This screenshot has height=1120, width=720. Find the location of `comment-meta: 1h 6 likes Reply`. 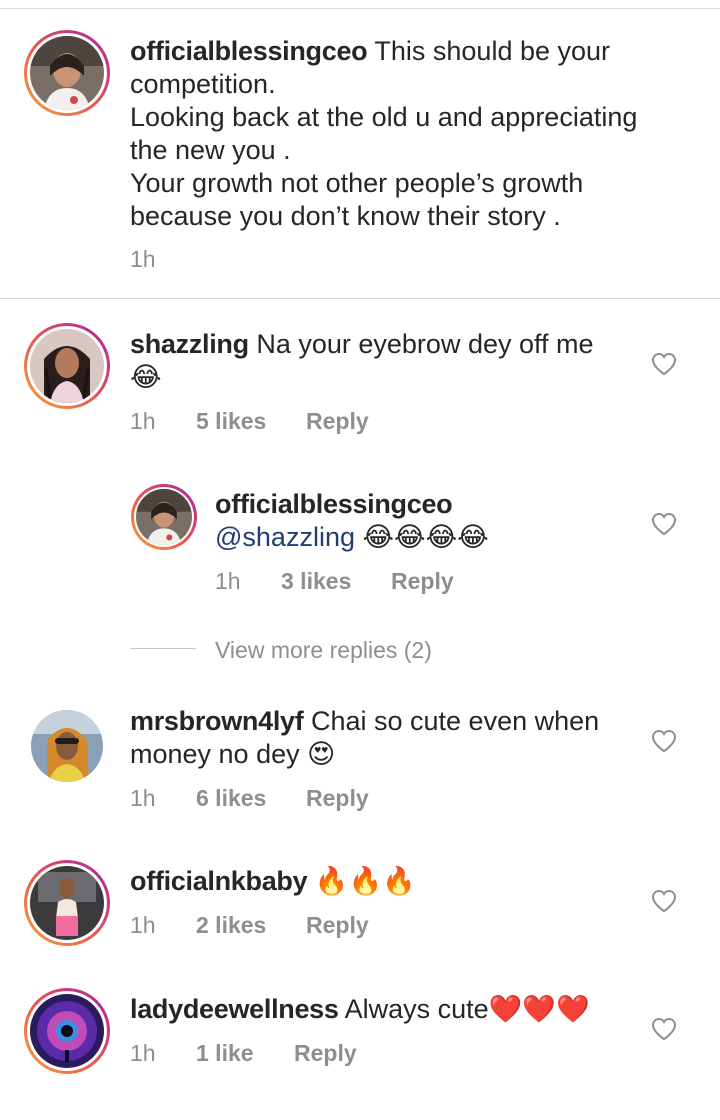

comment-meta: 1h 6 likes Reply is located at coordinates (249, 798).